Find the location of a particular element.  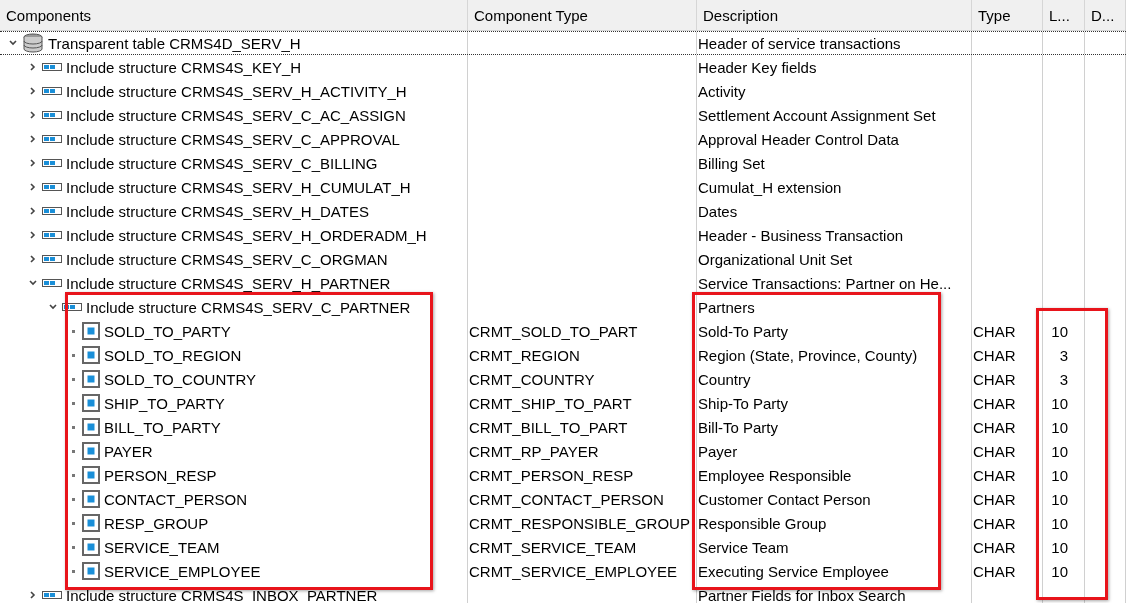

component-type: CRMT_COUNTRY is located at coordinates (532, 379).